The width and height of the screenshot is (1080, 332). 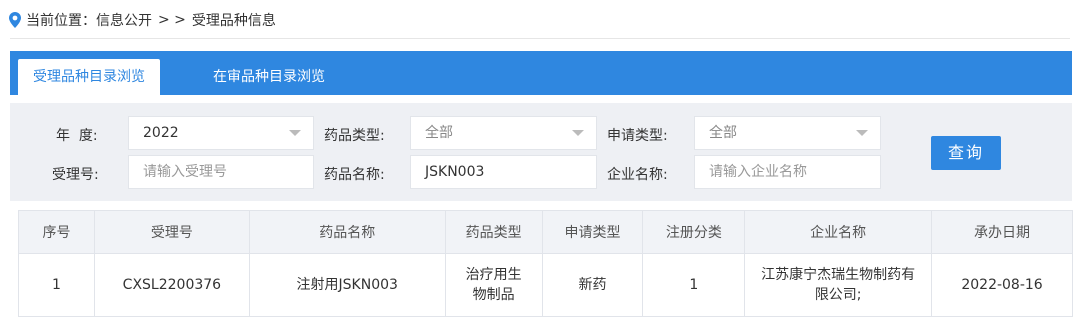 What do you see at coordinates (347, 232) in the screenshot?
I see `header-drug-name: 药品名称` at bounding box center [347, 232].